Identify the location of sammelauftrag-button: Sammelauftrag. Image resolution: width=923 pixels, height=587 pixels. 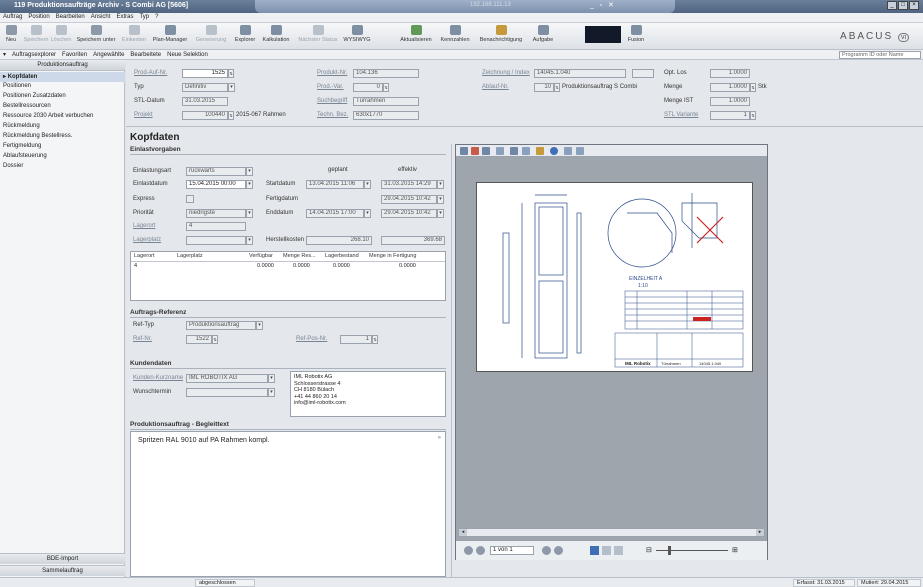
(62, 570).